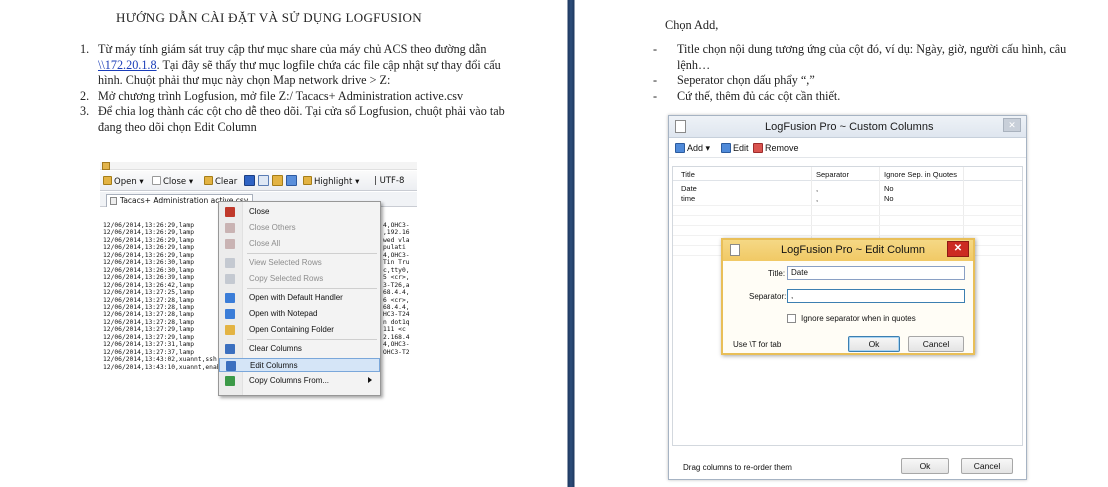 The image size is (1108, 487). Describe the element at coordinates (283, 313) in the screenshot. I see `menu-item-label: Open with Notepad` at that location.